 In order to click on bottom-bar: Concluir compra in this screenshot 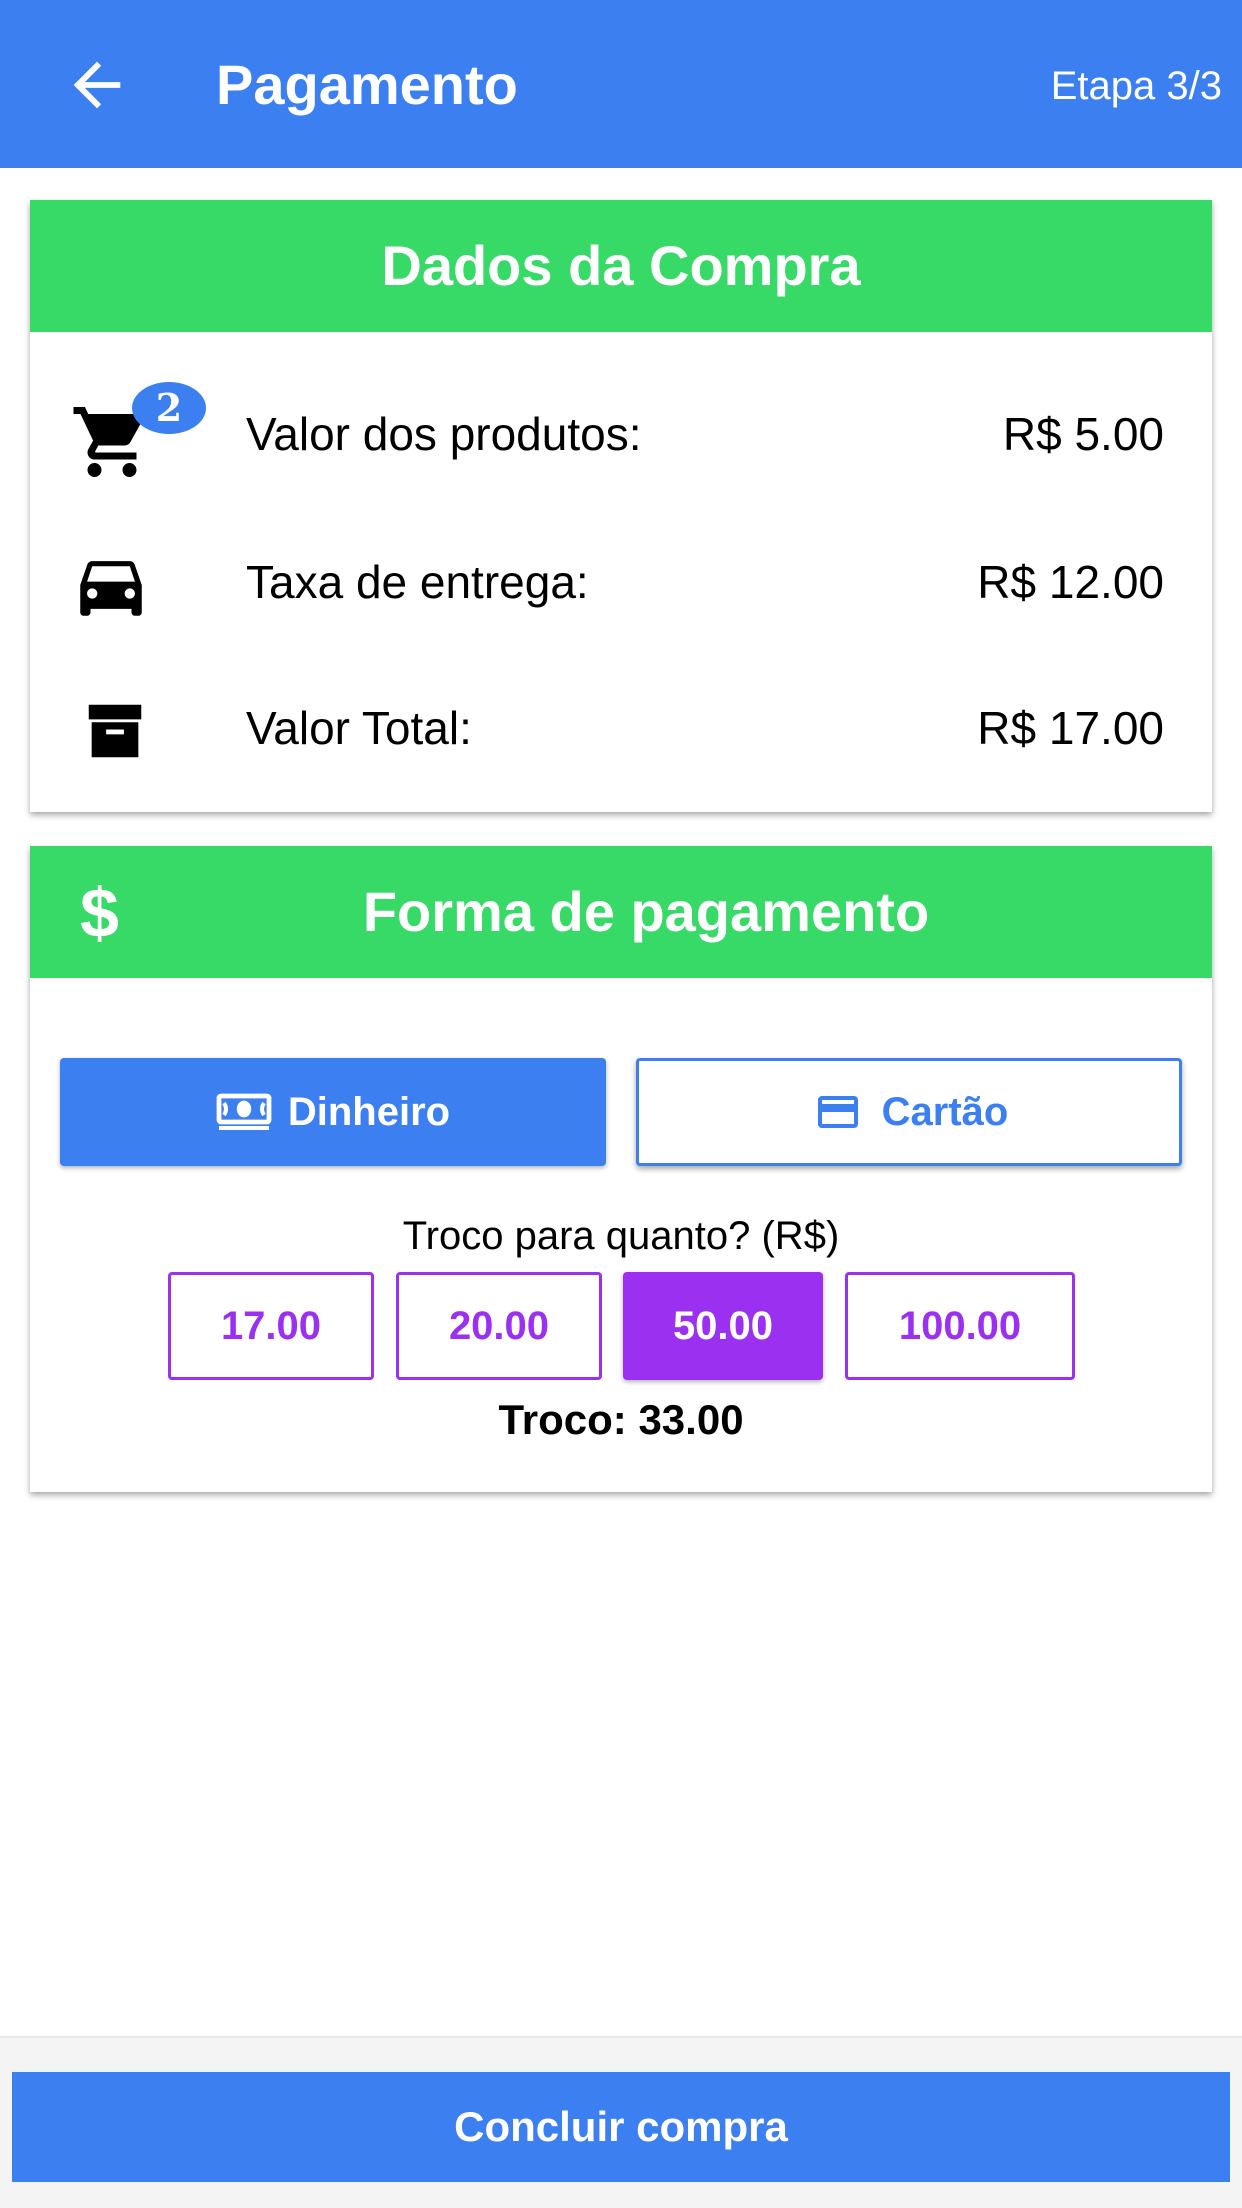, I will do `click(621, 2122)`.